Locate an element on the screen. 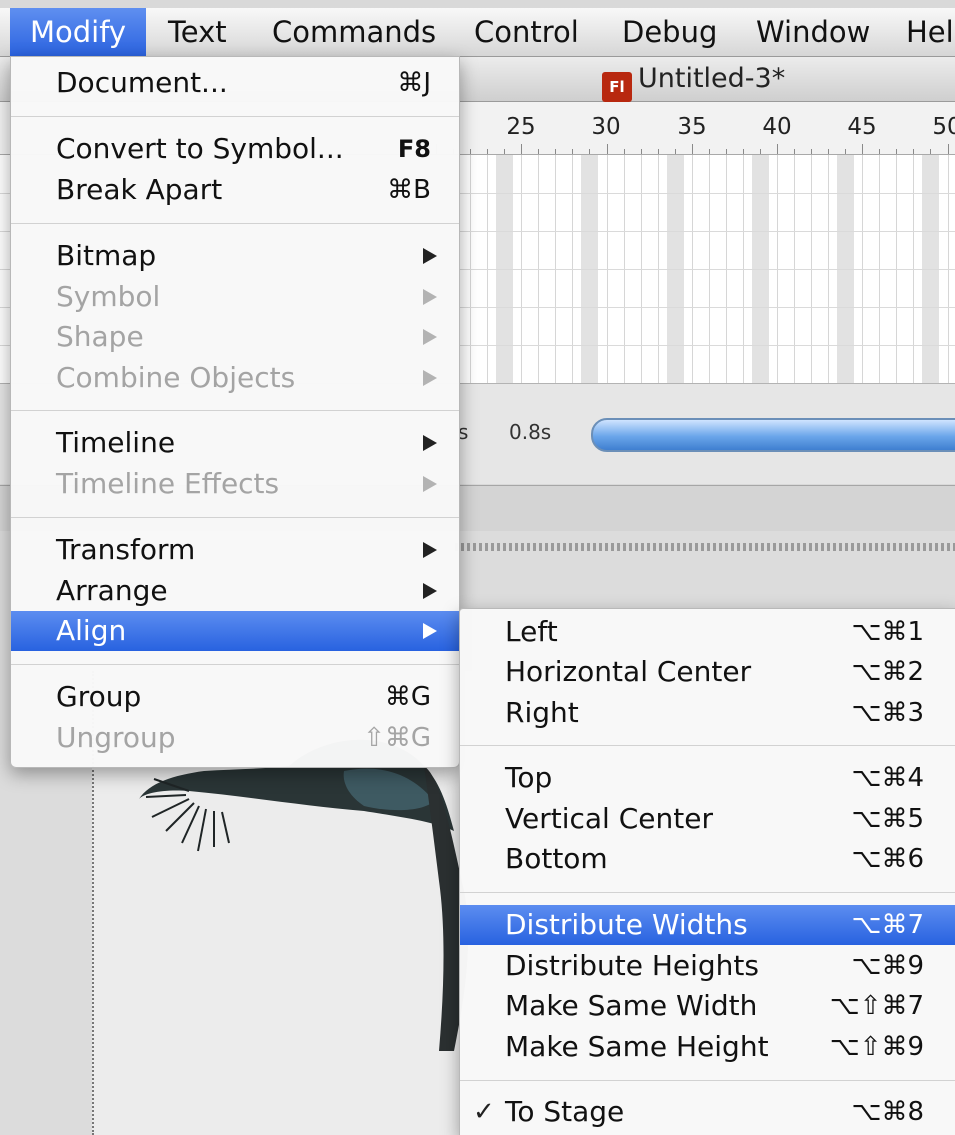  menu-item-timeline-effects: Timeline Effects is located at coordinates (235, 484).